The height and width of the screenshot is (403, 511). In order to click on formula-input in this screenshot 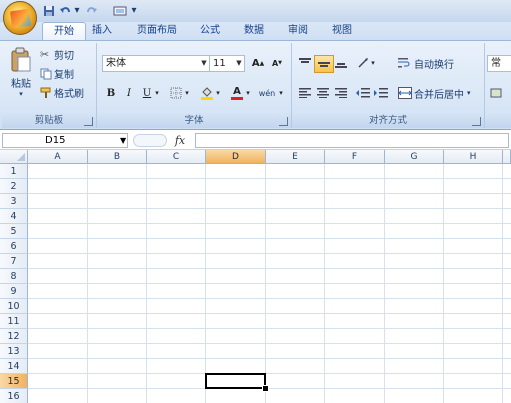, I will do `click(352, 140)`.